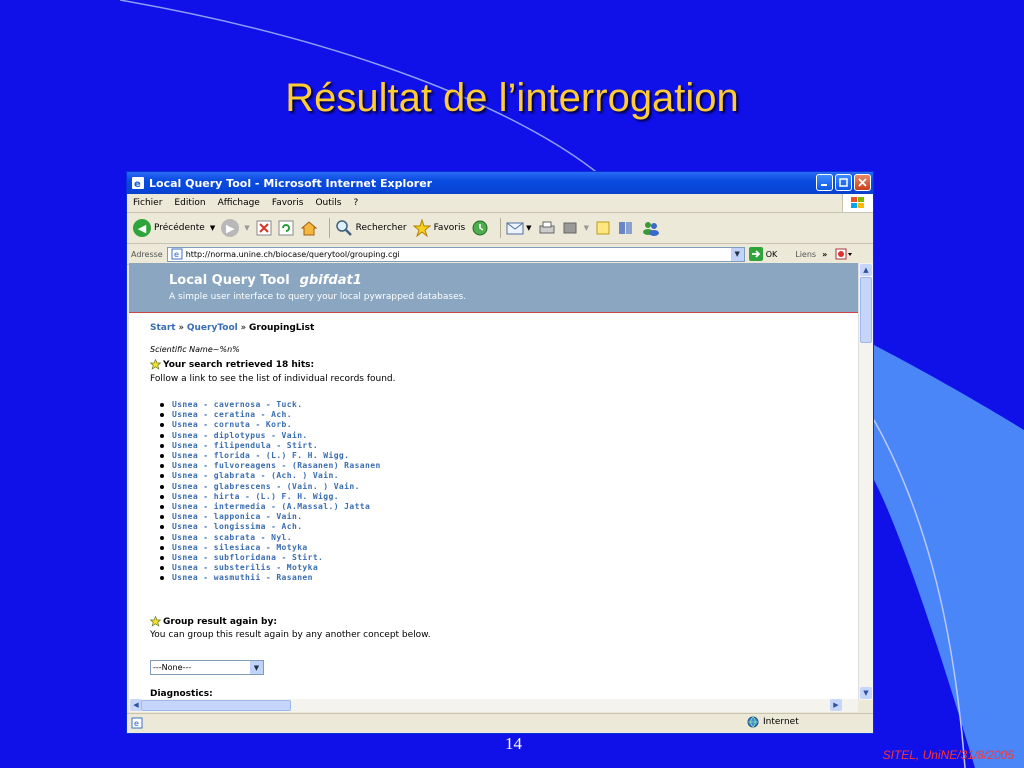 This screenshot has height=768, width=1024. Describe the element at coordinates (844, 254) in the screenshot. I see `toolbar-options-icon` at that location.